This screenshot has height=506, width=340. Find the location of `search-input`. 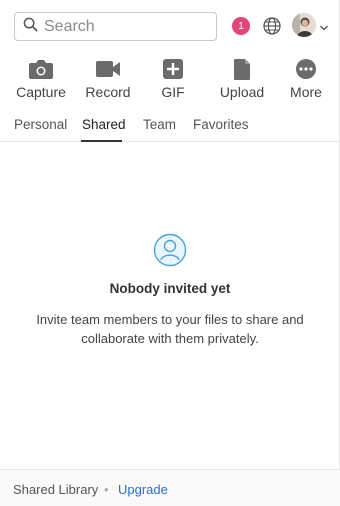

search-input is located at coordinates (124, 26).